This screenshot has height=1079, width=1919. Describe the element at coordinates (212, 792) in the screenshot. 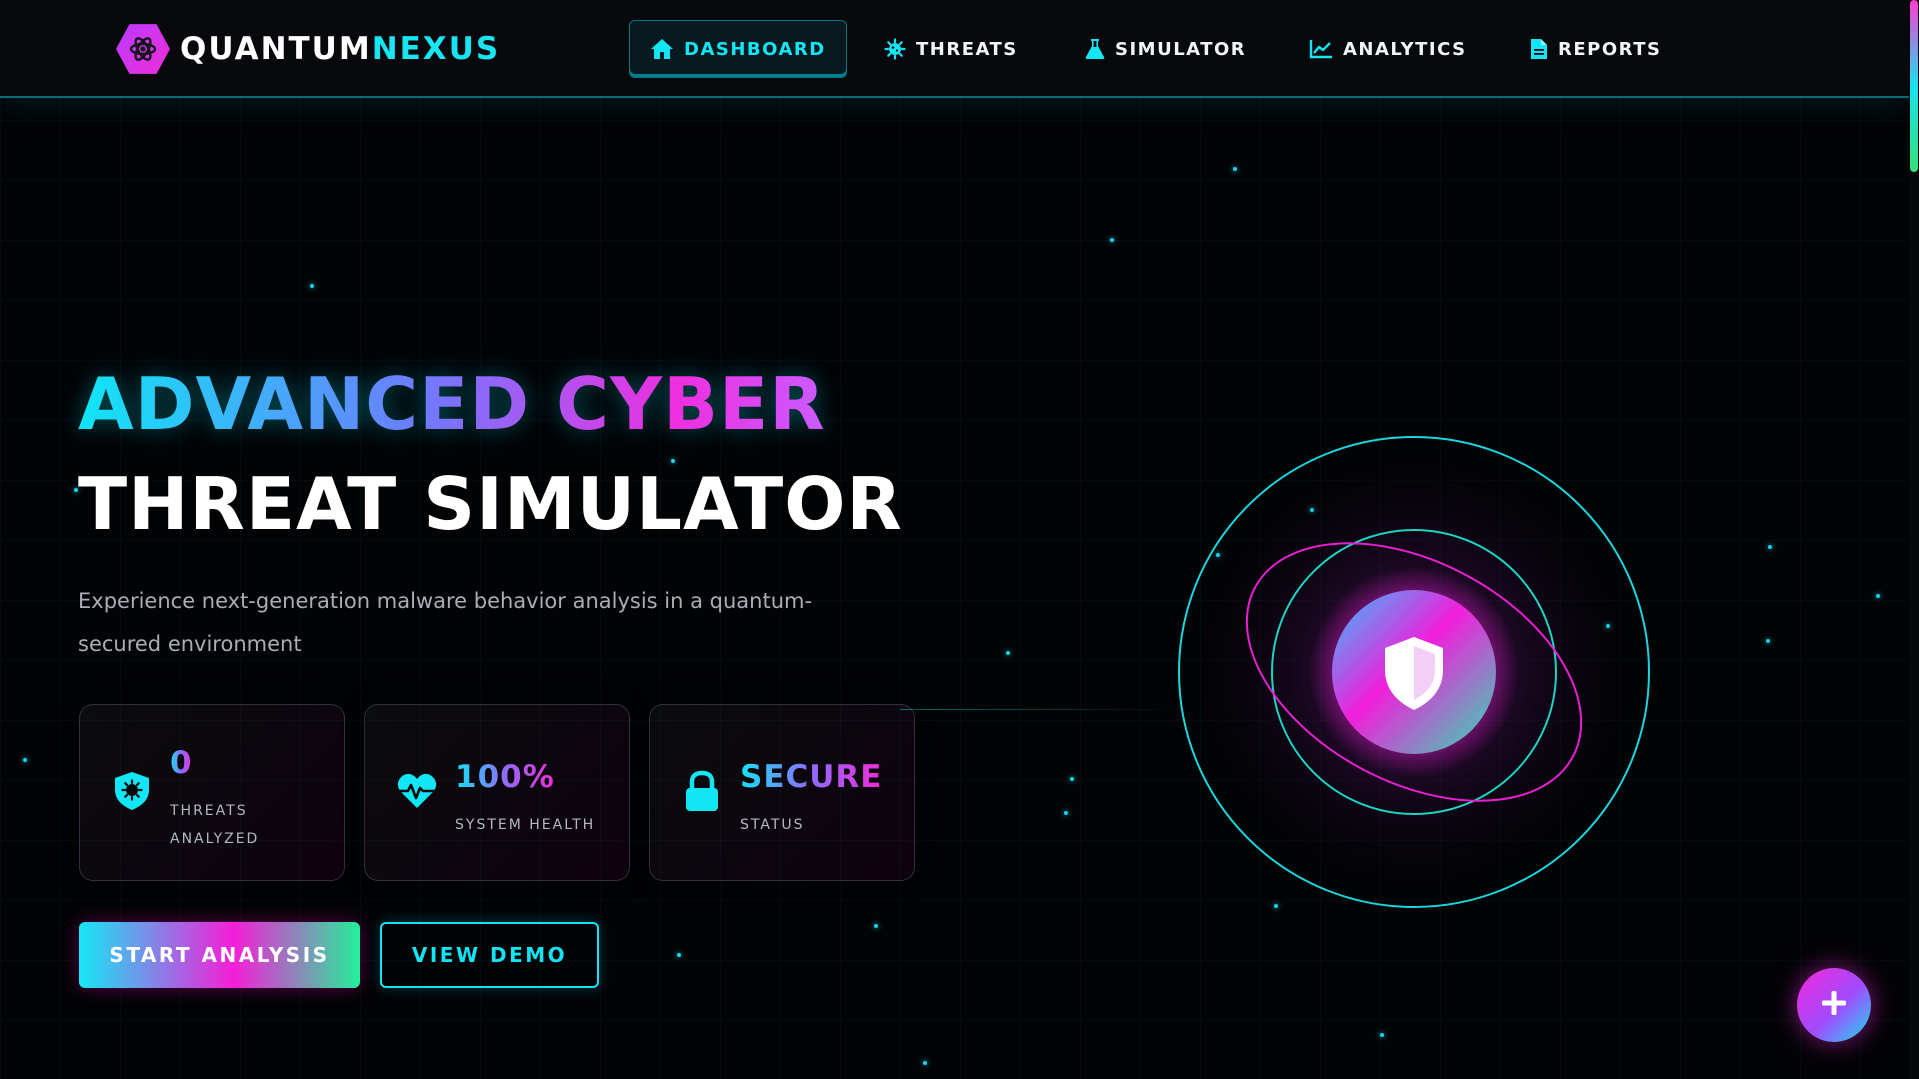

I see `stat-card-threats: 0 THREATS ANALYZED` at that location.